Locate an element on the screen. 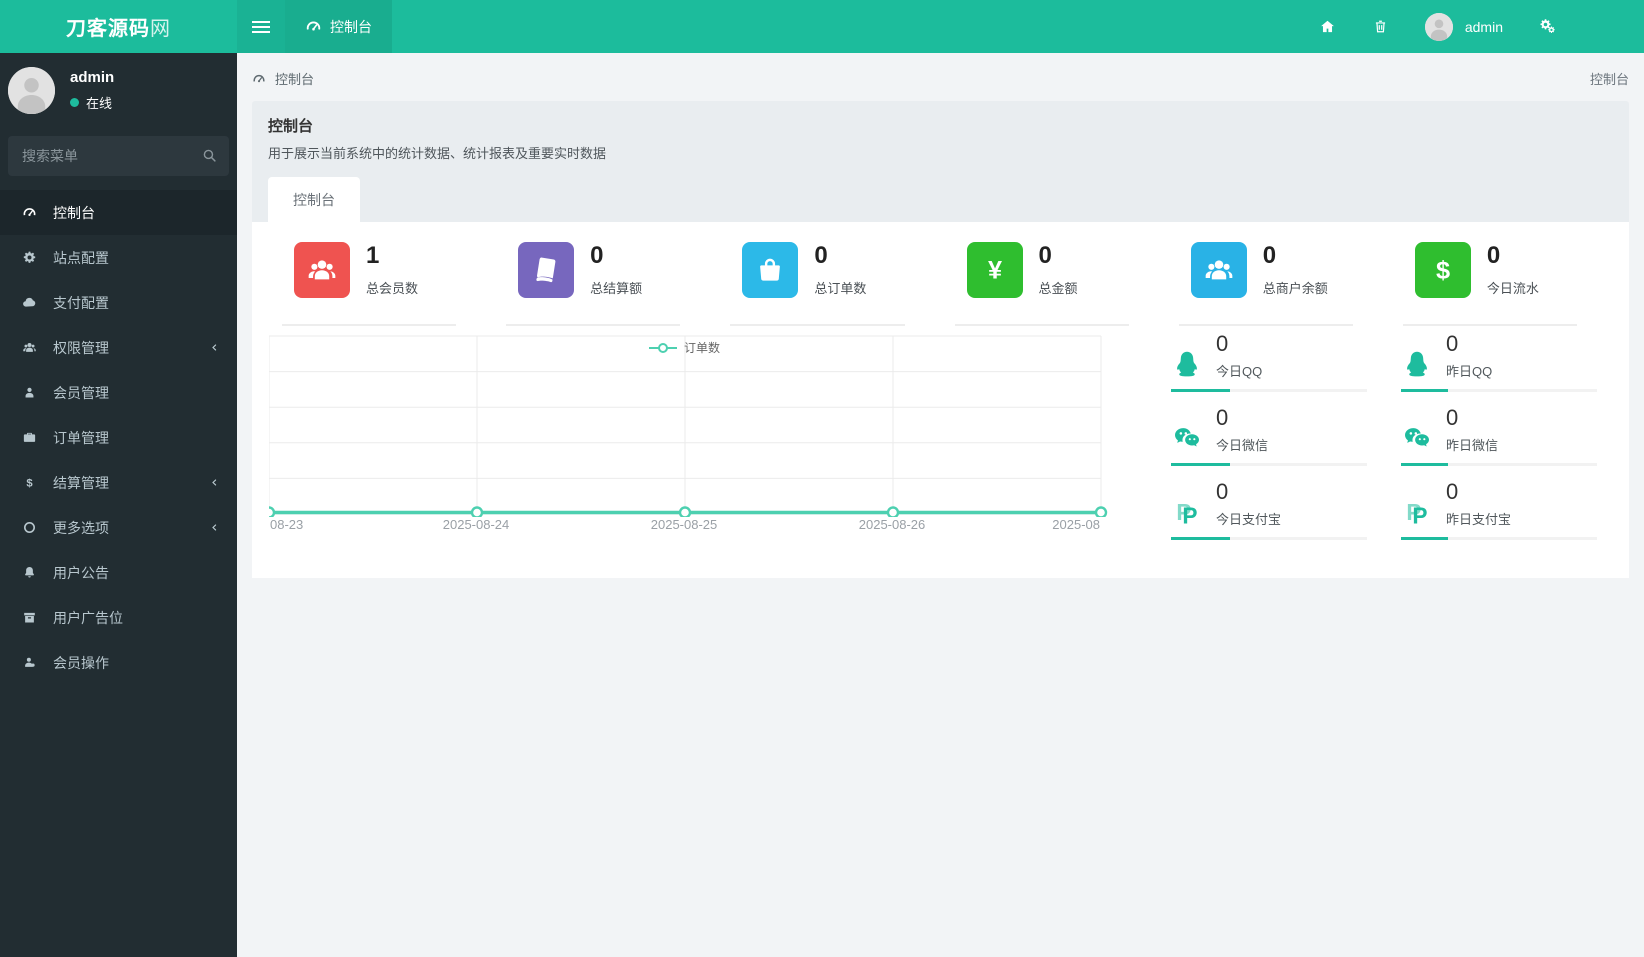 The width and height of the screenshot is (1644, 957). circle-o-icon is located at coordinates (32, 527).